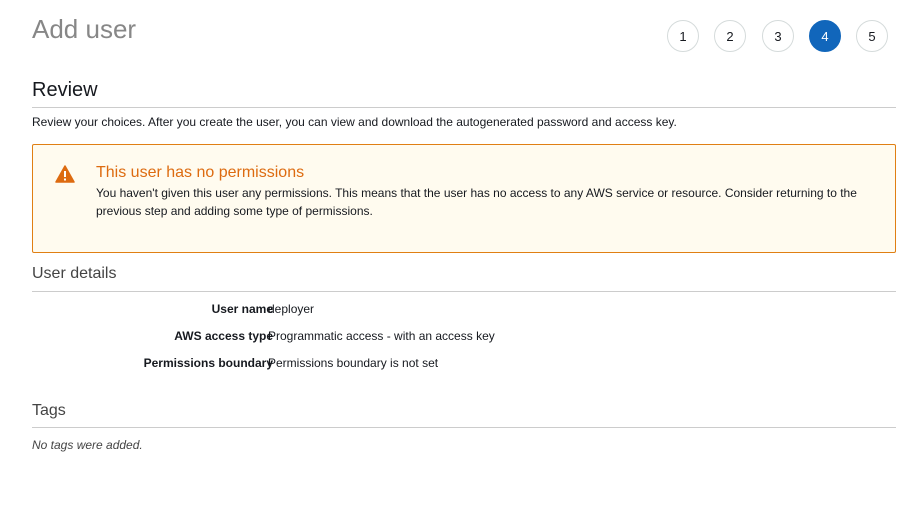  I want to click on step-5-button: 5, so click(872, 36).